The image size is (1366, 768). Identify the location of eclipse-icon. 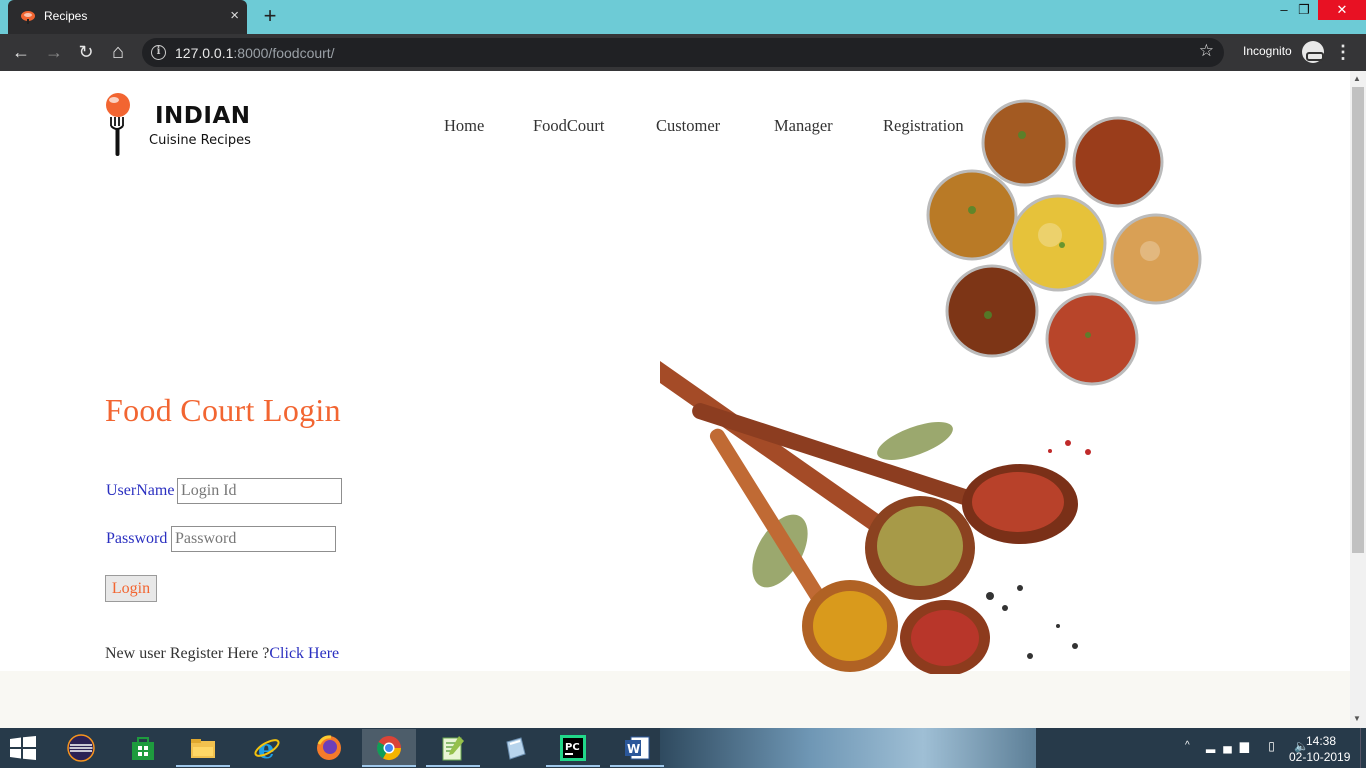
(81, 748).